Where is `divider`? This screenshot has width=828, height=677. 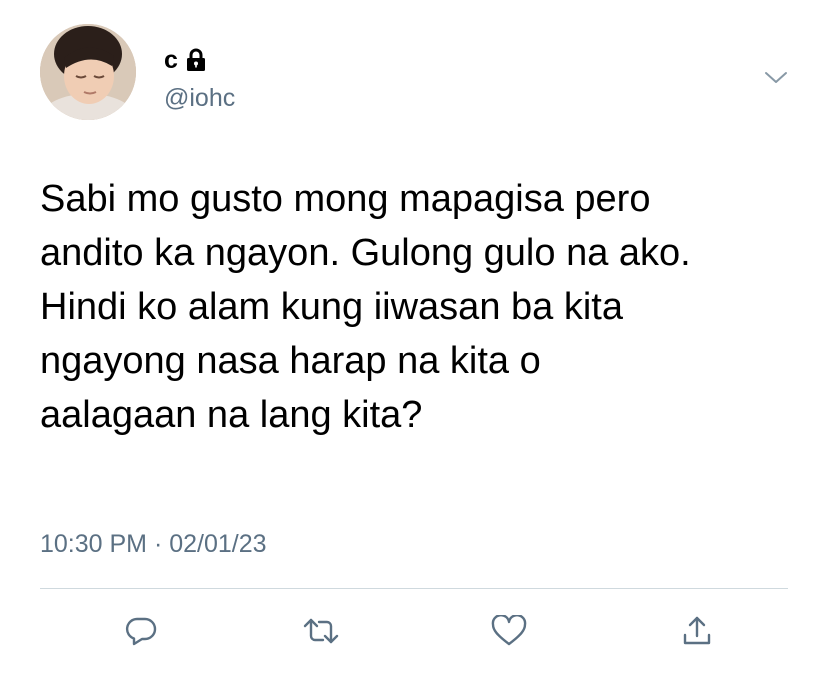
divider is located at coordinates (414, 588).